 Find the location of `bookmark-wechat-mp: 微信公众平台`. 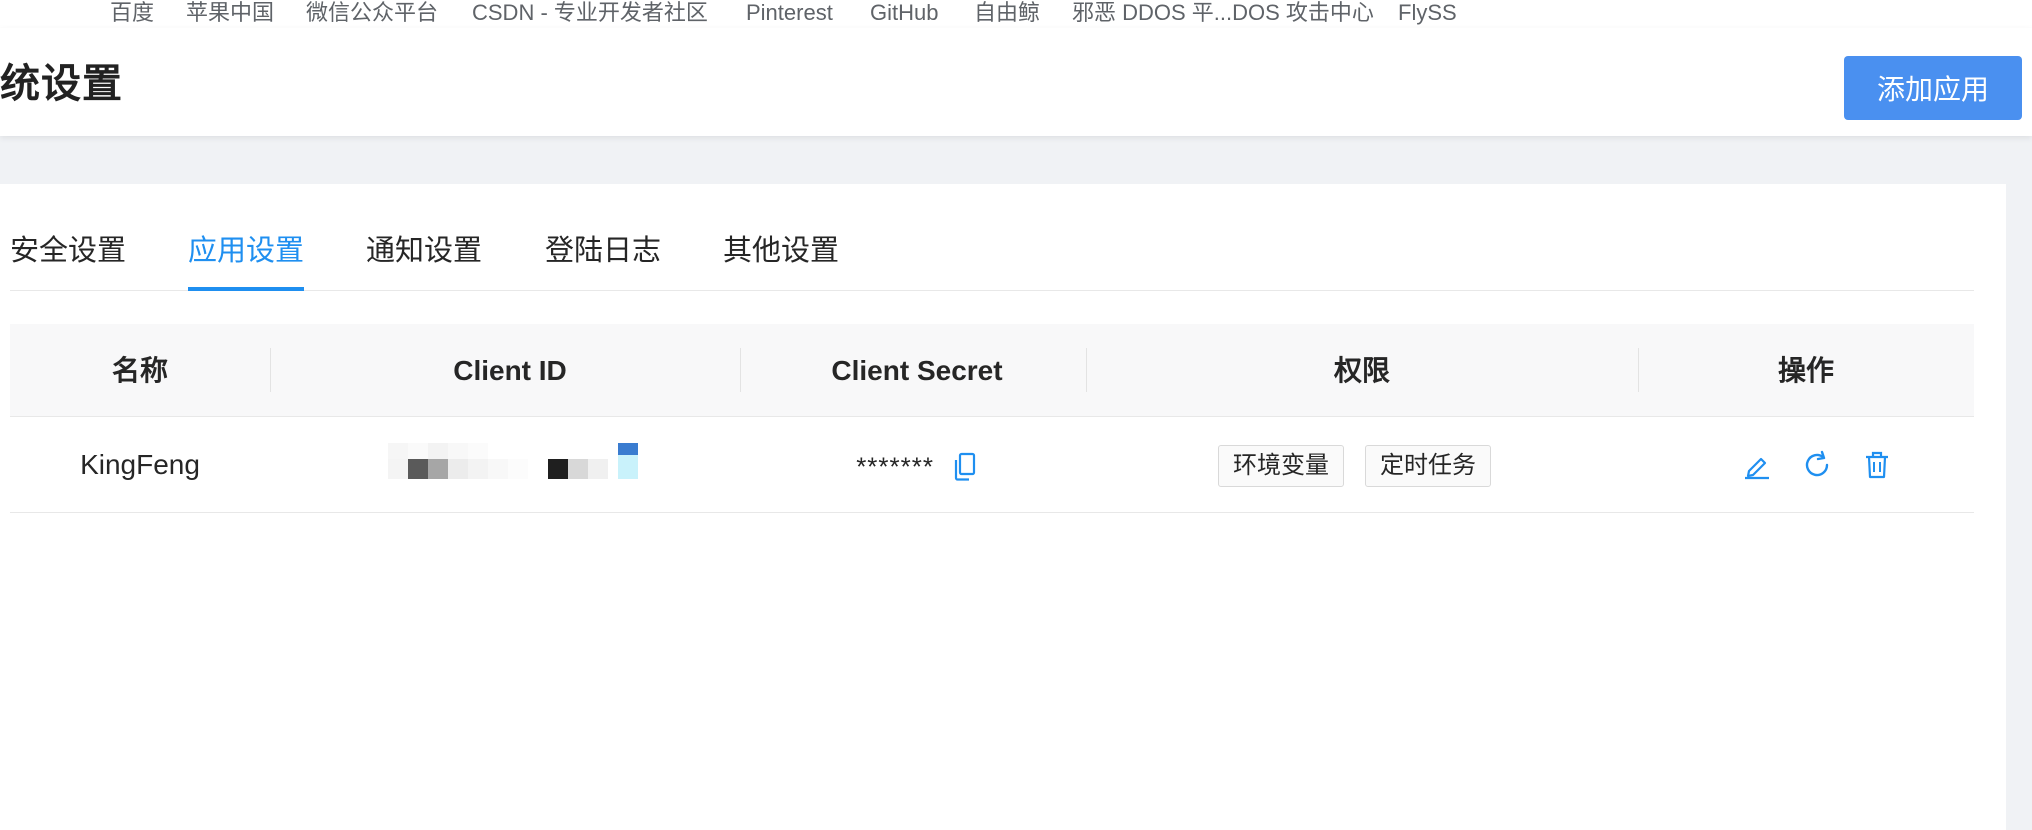

bookmark-wechat-mp: 微信公众平台 is located at coordinates (372, 13).